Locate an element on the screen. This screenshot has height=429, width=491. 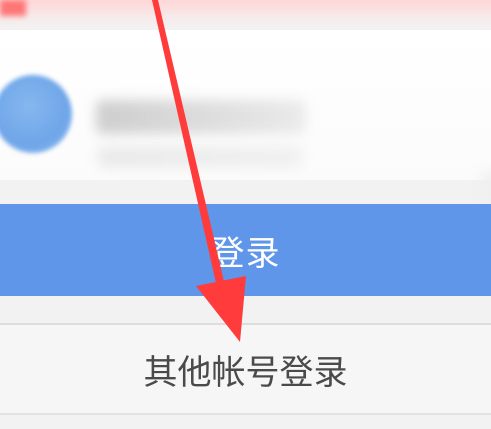
top-status-strip is located at coordinates (245, 15).